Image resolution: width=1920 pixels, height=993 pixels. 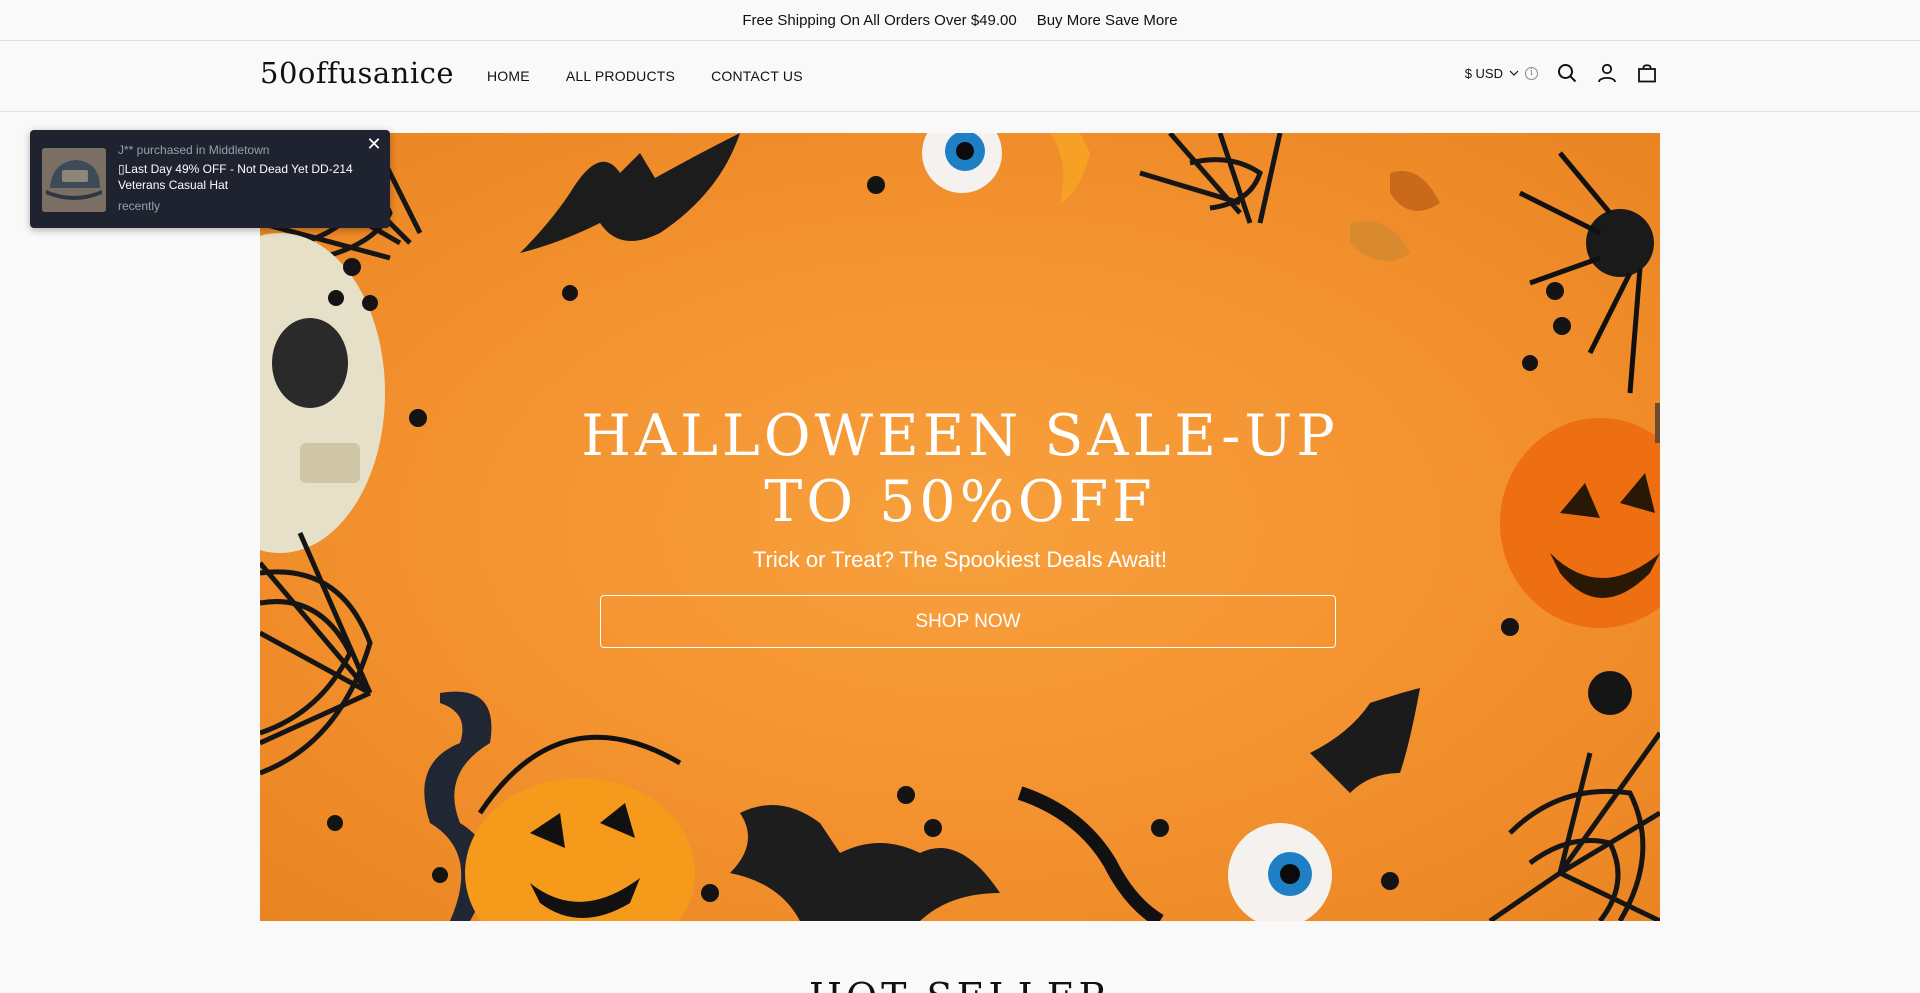 What do you see at coordinates (1607, 73) in the screenshot?
I see `account-icon` at bounding box center [1607, 73].